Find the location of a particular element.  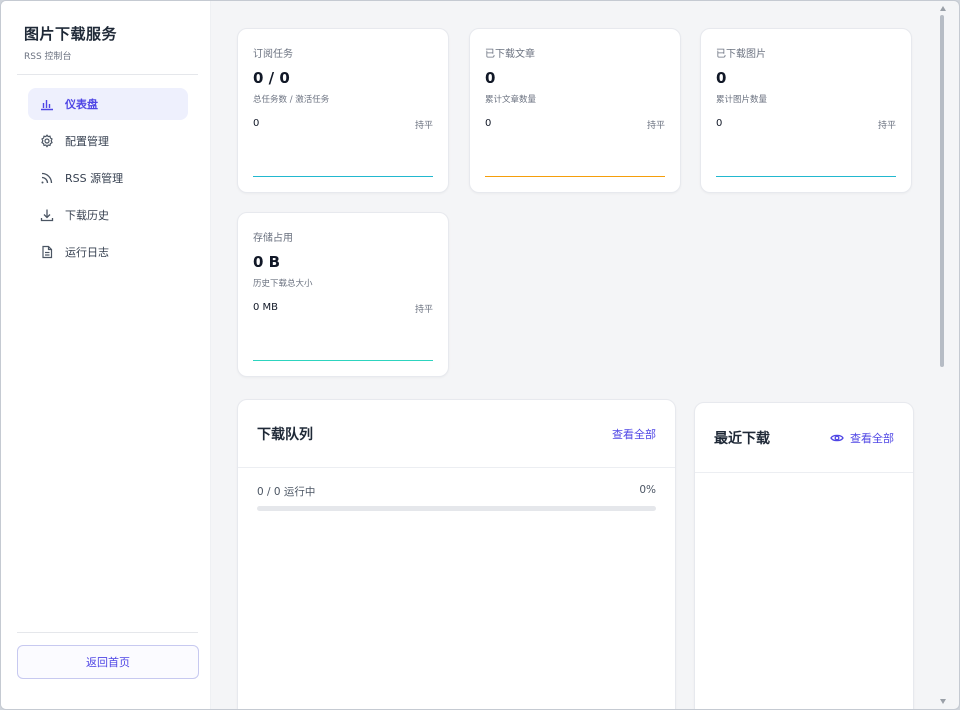

eye-icon is located at coordinates (837, 438).